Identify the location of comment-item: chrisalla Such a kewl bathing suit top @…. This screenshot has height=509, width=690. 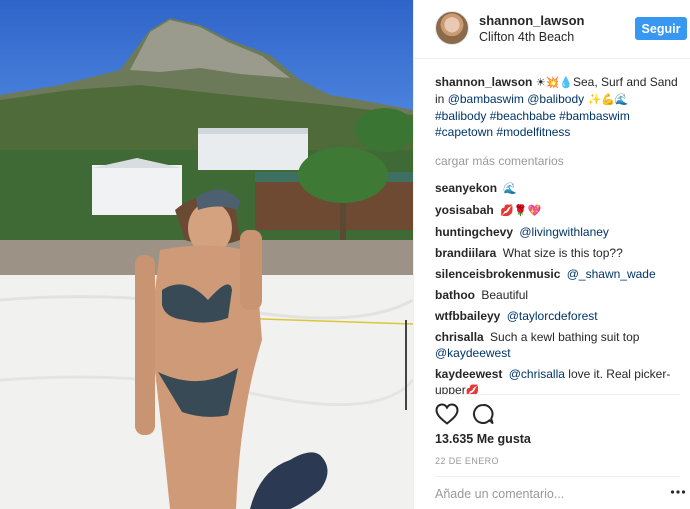
(560, 345).